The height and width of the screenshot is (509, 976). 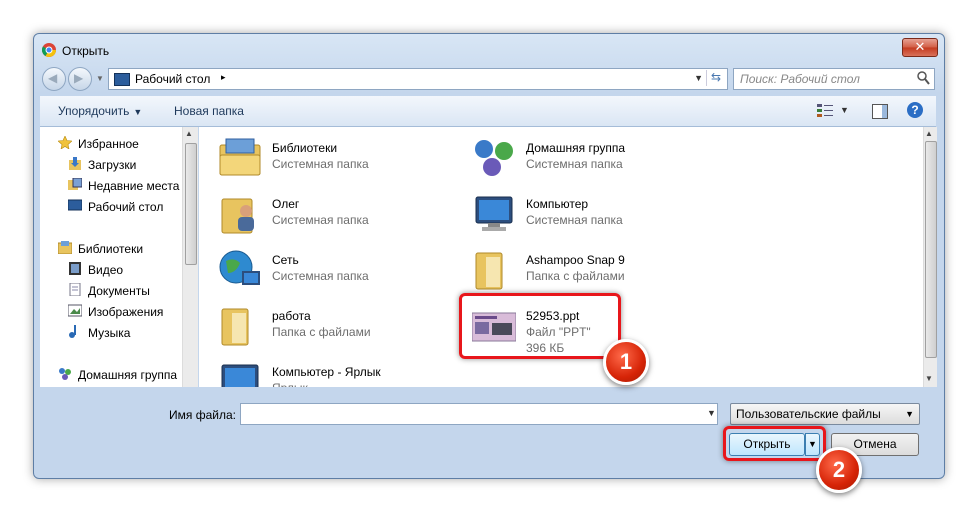 What do you see at coordinates (808, 414) in the screenshot?
I see `file-type-filter-value: Пользовательские файлы` at bounding box center [808, 414].